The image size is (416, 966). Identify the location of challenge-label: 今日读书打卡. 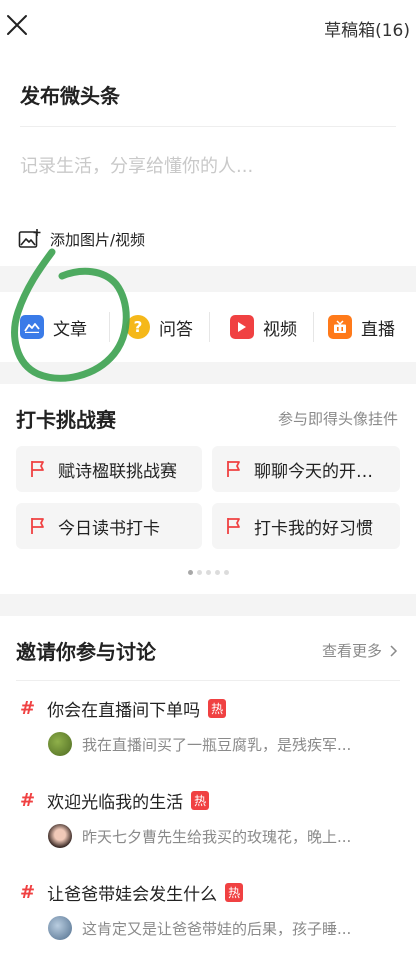
(109, 528).